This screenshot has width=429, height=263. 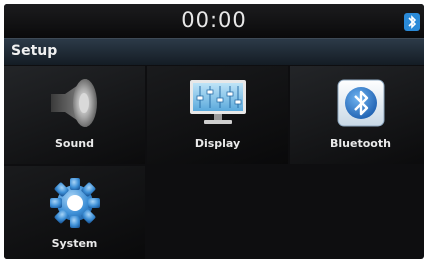 What do you see at coordinates (217, 143) in the screenshot?
I see `menu-item-label: Display` at bounding box center [217, 143].